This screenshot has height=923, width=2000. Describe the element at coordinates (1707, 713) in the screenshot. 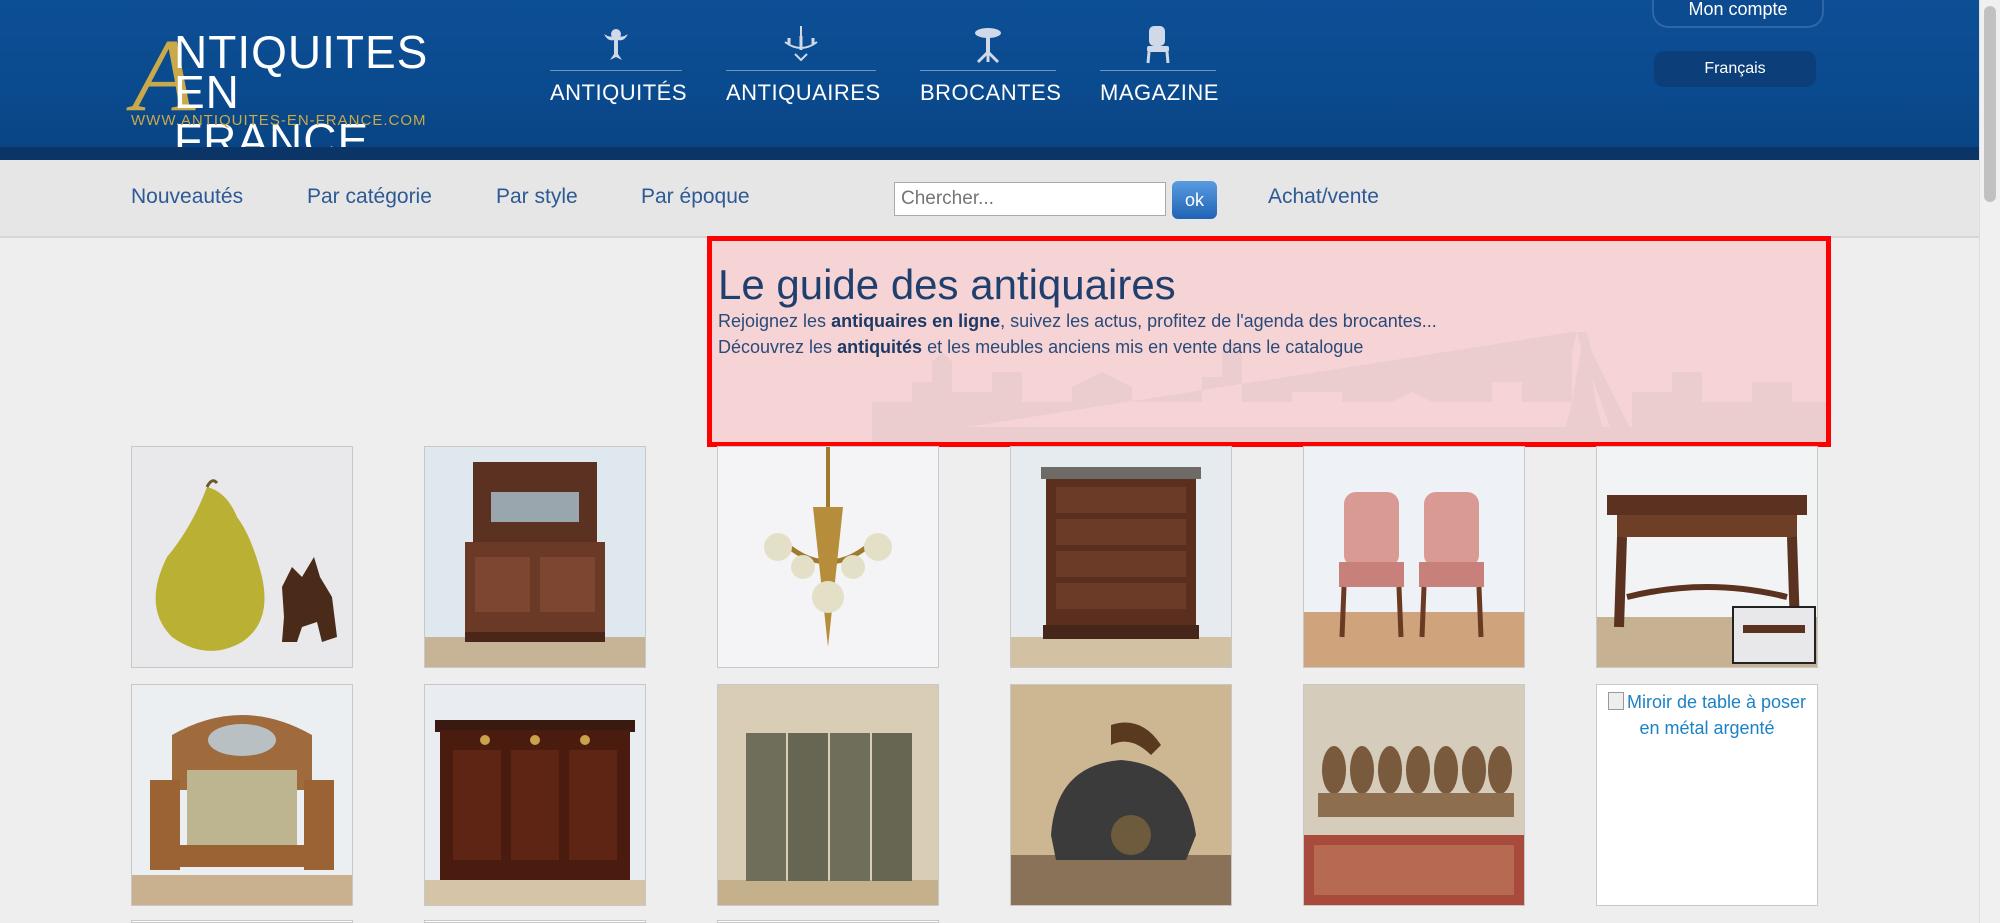

I see `broken-image-alt-text: Miroir de table à poser en métal argenté` at that location.